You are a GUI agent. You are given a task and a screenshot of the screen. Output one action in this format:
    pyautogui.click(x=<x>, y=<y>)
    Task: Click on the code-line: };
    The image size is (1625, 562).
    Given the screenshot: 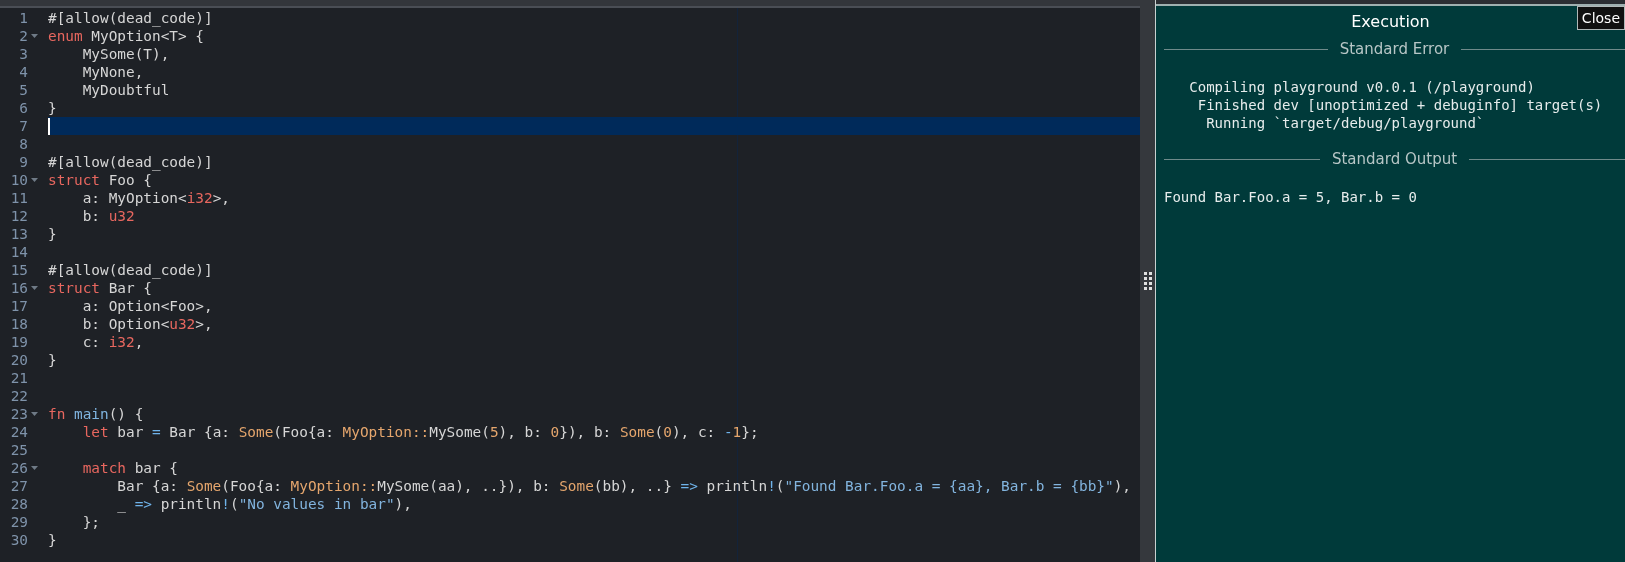 What is the action you would take?
    pyautogui.click(x=90, y=522)
    